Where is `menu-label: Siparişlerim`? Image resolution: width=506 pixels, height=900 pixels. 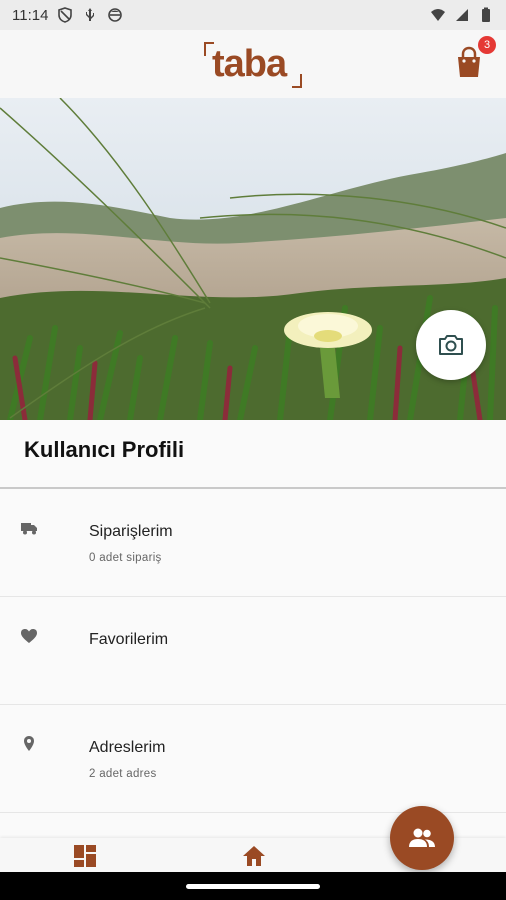
menu-label: Siparişlerim is located at coordinates (131, 531).